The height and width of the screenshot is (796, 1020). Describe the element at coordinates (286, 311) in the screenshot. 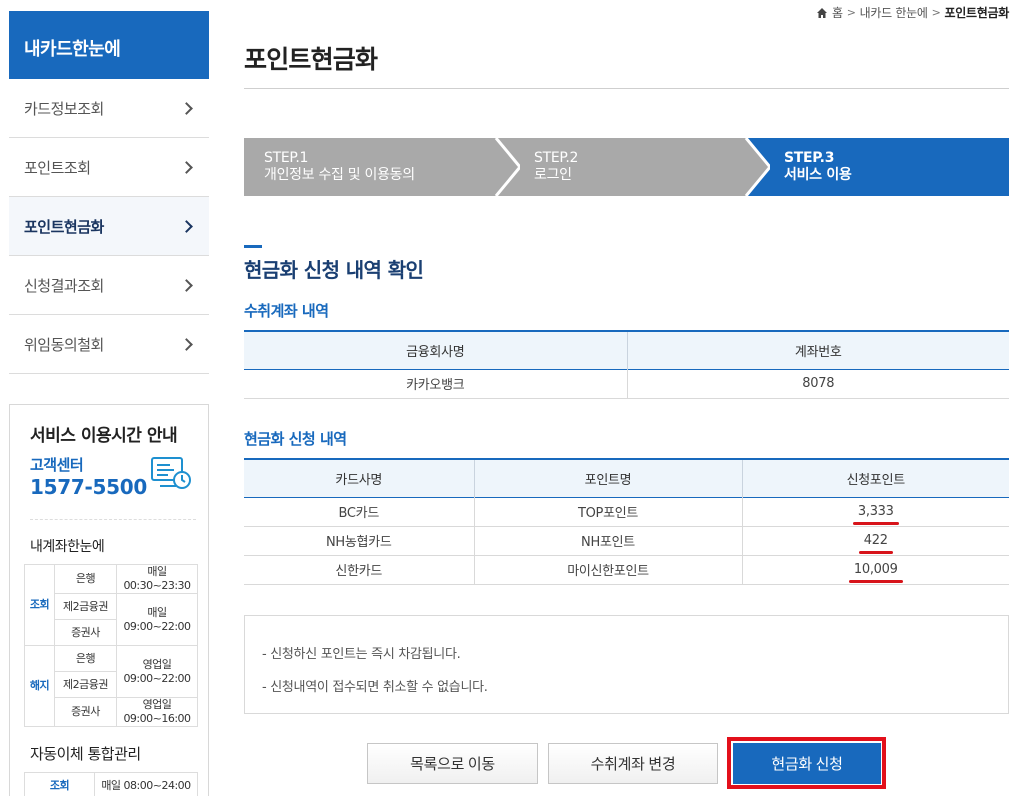

I see `account-subtitle: 수취계좌 내역` at that location.